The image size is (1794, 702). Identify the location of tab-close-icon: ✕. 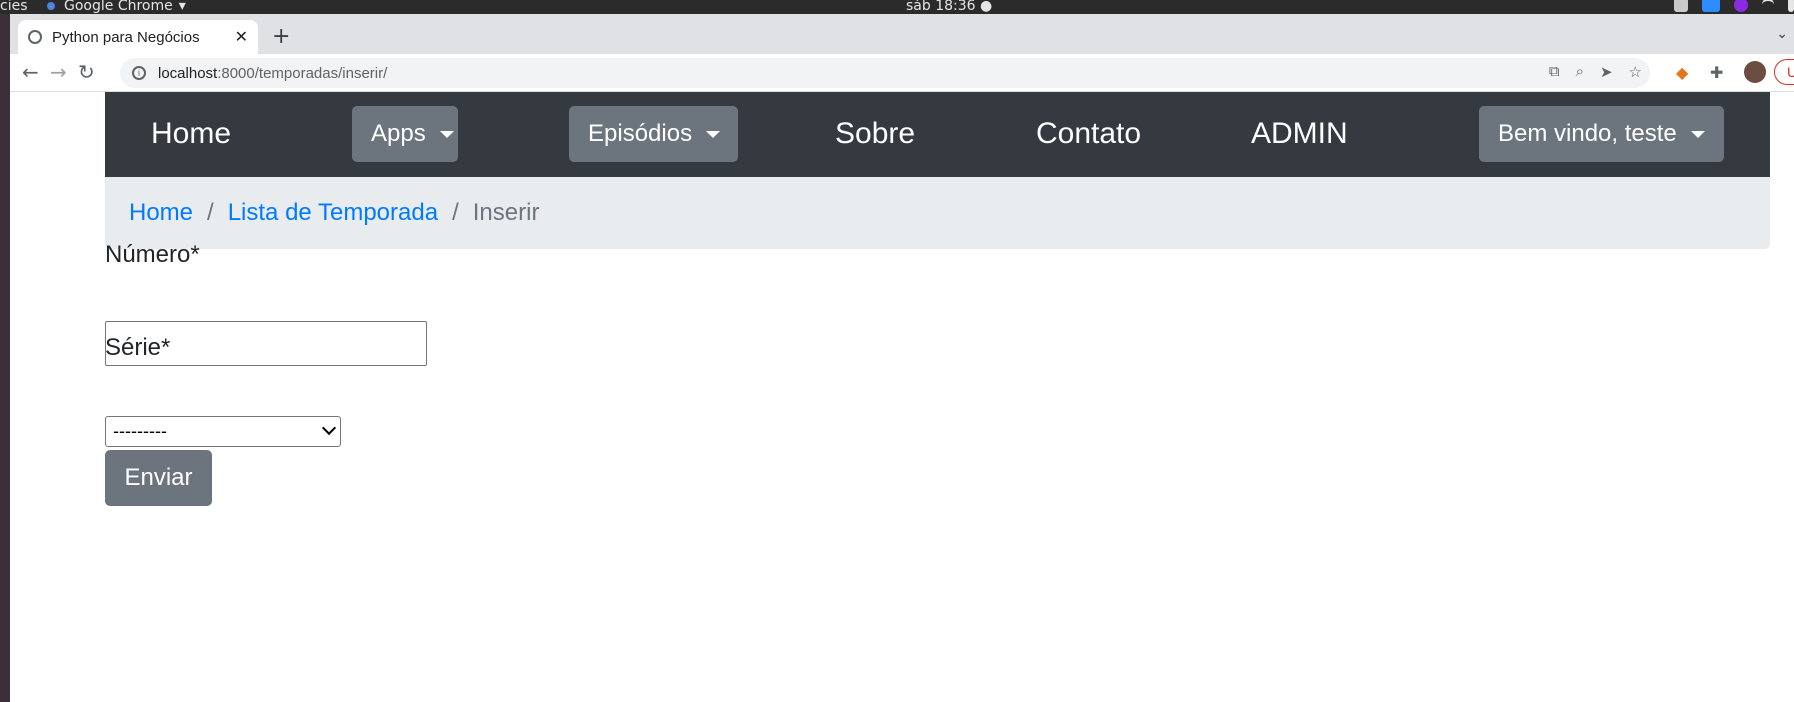
(241, 37).